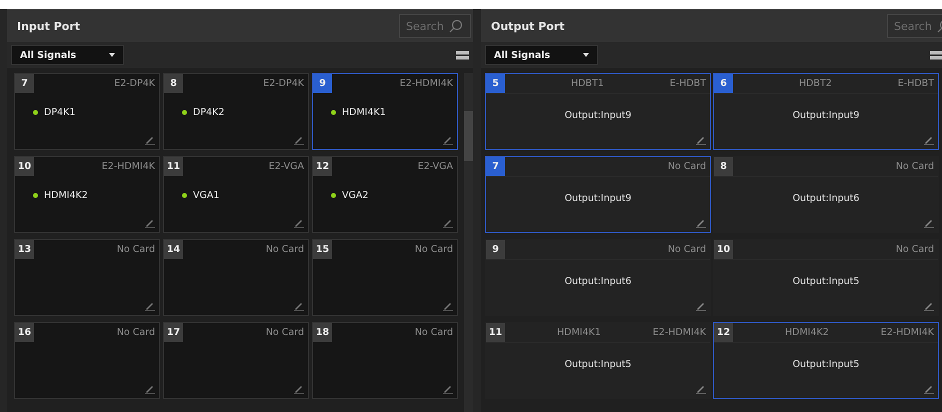 The height and width of the screenshot is (412, 942). What do you see at coordinates (208, 112) in the screenshot?
I see `signal-name: DP4K2` at bounding box center [208, 112].